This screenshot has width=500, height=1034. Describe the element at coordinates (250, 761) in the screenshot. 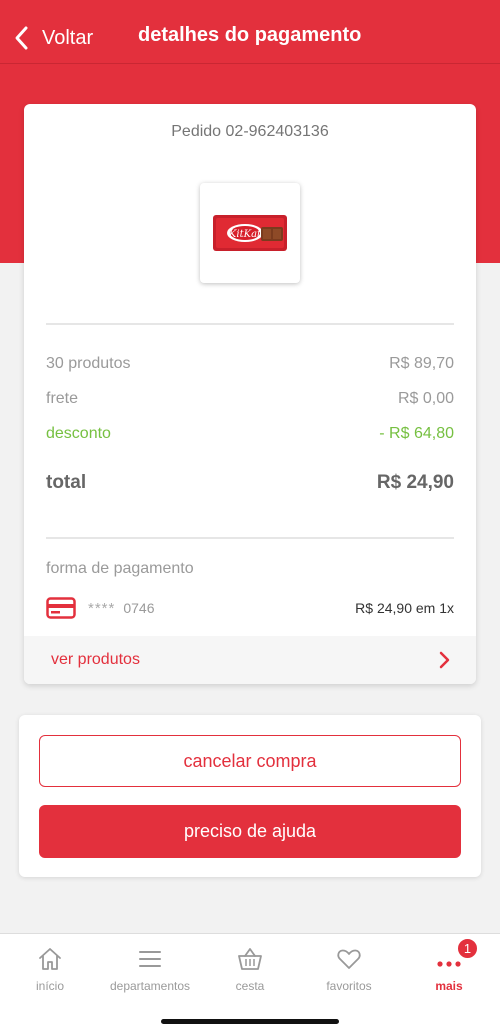

I see `cancel-purchase-button: cancelar compra` at that location.